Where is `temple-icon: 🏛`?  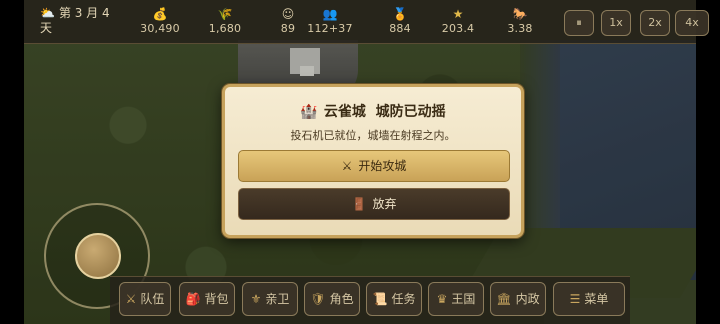
temple-icon: 🏛 is located at coordinates (504, 299).